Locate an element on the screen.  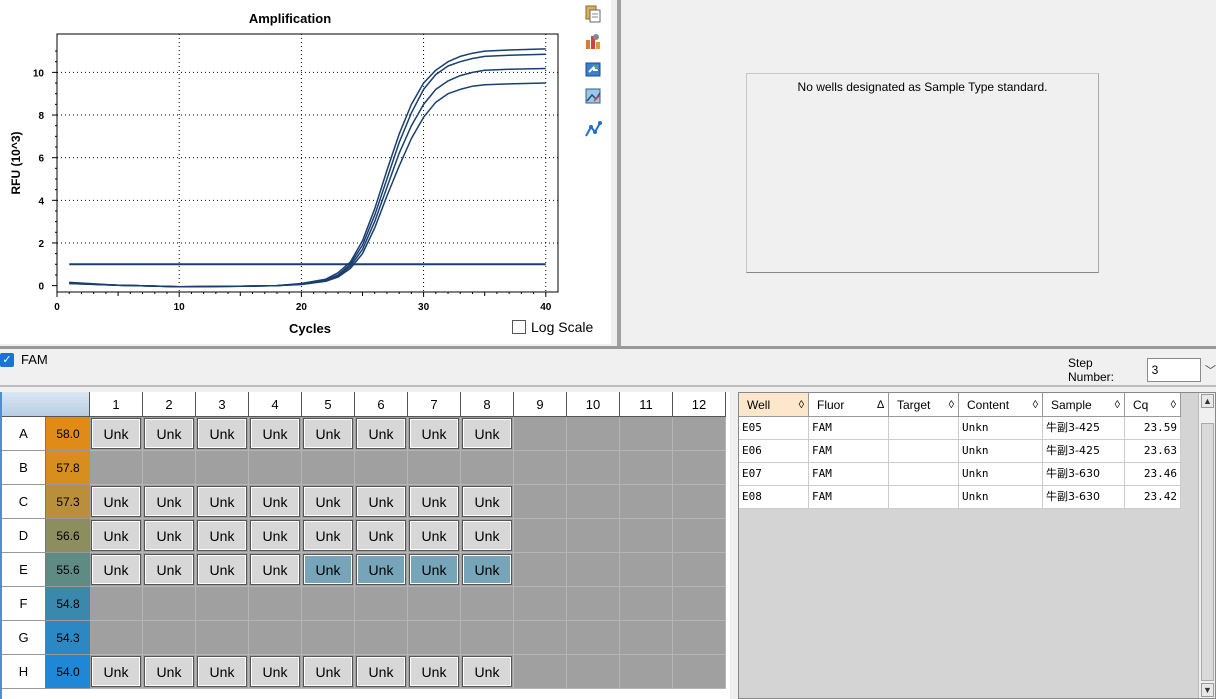
column-header-content: Content ◊ is located at coordinates (1001, 405).